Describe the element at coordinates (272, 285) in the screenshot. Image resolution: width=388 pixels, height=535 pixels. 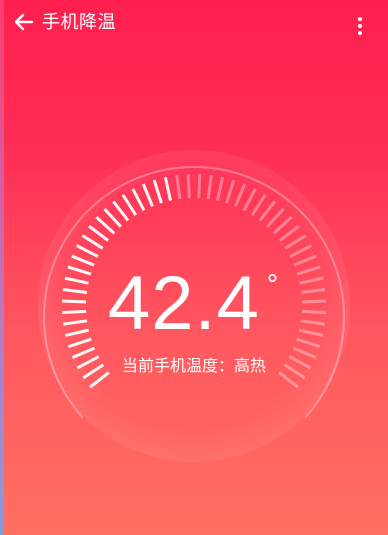
I see `degree-symbol: °` at that location.